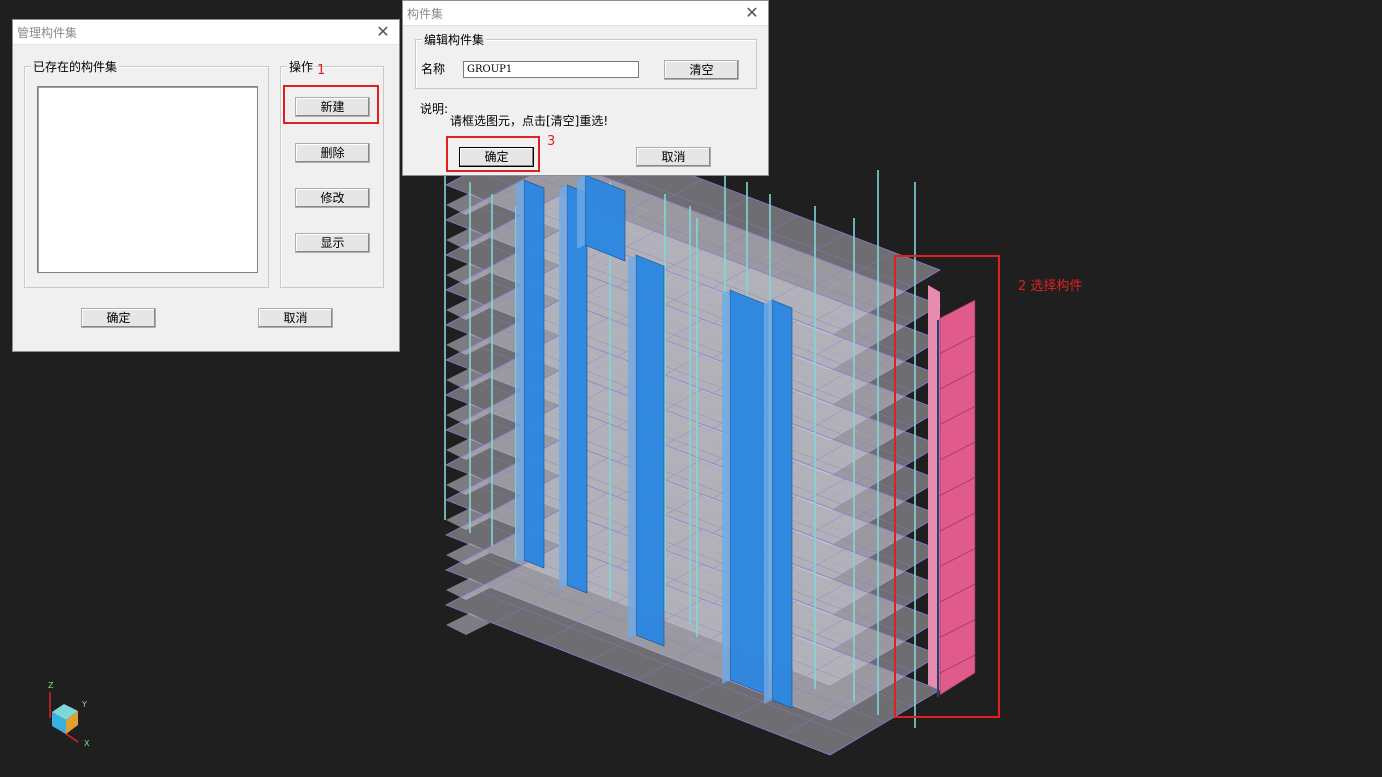  Describe the element at coordinates (47, 33) in the screenshot. I see `manage-dialog-title: 管理构件集` at that location.